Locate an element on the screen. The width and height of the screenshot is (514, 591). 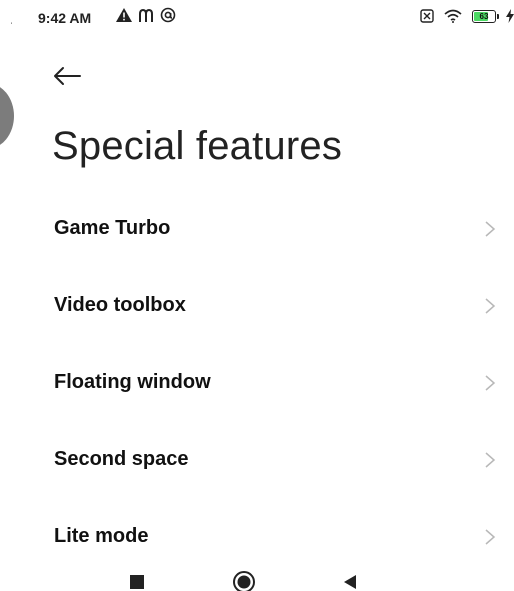
wifi-icon is located at coordinates (453, 16).